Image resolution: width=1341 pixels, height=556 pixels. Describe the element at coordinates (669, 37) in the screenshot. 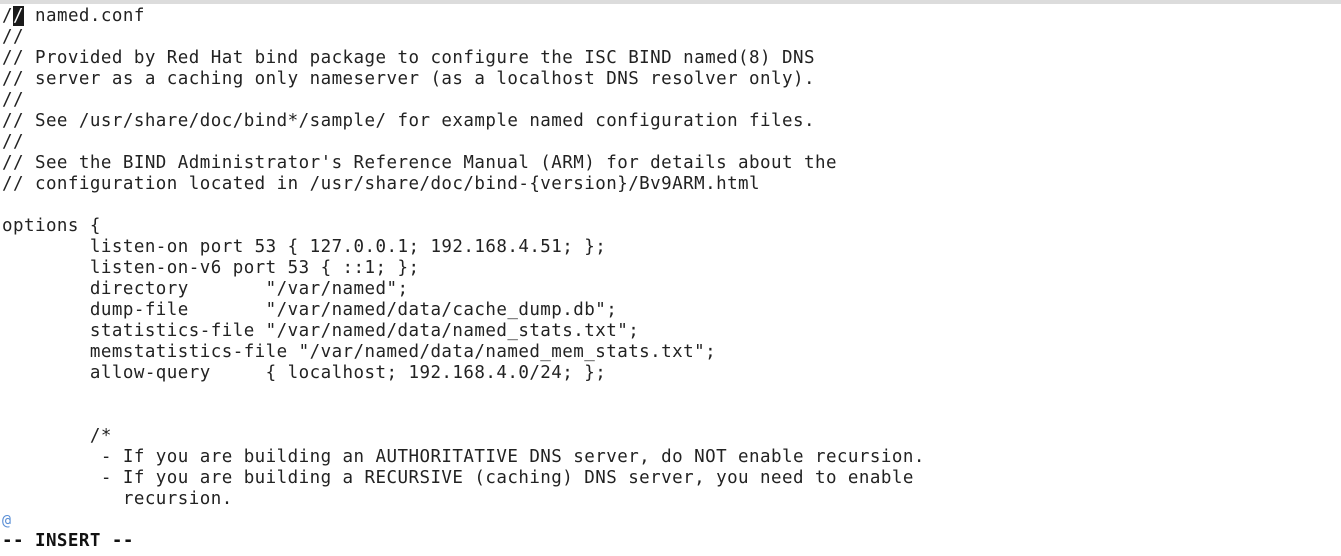

I see `line-2: //` at that location.